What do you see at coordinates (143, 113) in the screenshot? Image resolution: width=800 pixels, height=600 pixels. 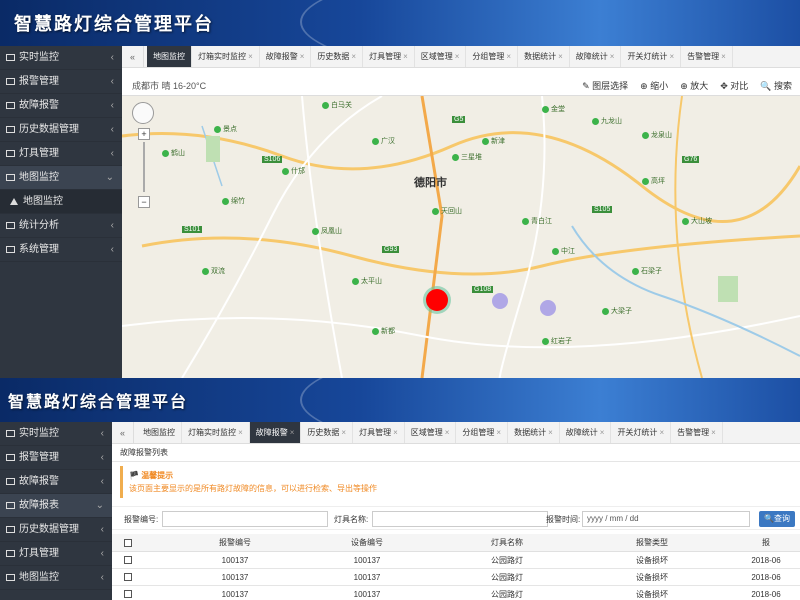 I see `pan-control` at bounding box center [143, 113].